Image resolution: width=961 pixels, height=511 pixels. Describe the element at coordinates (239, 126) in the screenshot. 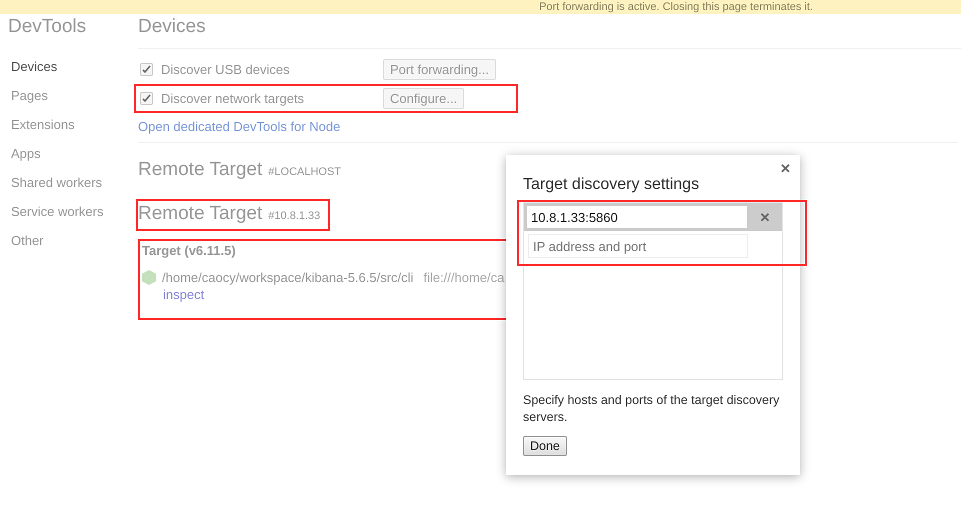

I see `node-devtools-link: Open dedicated DevTools for Node` at that location.